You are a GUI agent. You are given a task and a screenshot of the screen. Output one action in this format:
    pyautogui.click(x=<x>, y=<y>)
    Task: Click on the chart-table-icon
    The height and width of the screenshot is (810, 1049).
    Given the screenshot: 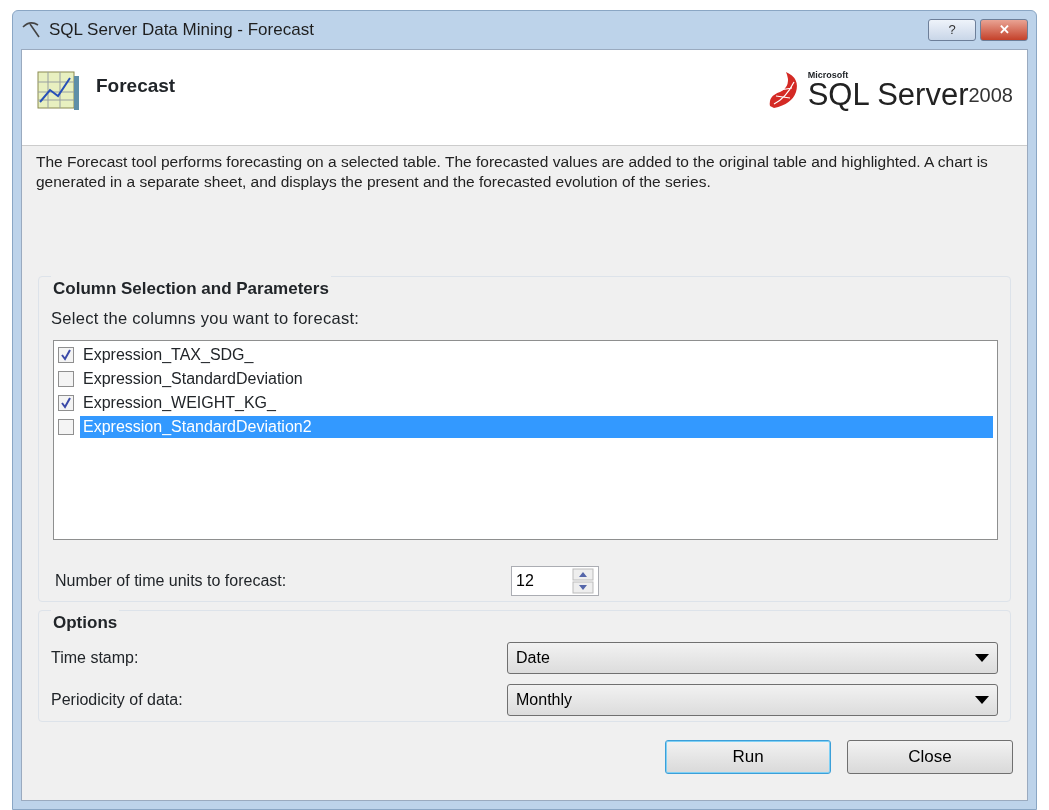 What is the action you would take?
    pyautogui.click(x=58, y=90)
    